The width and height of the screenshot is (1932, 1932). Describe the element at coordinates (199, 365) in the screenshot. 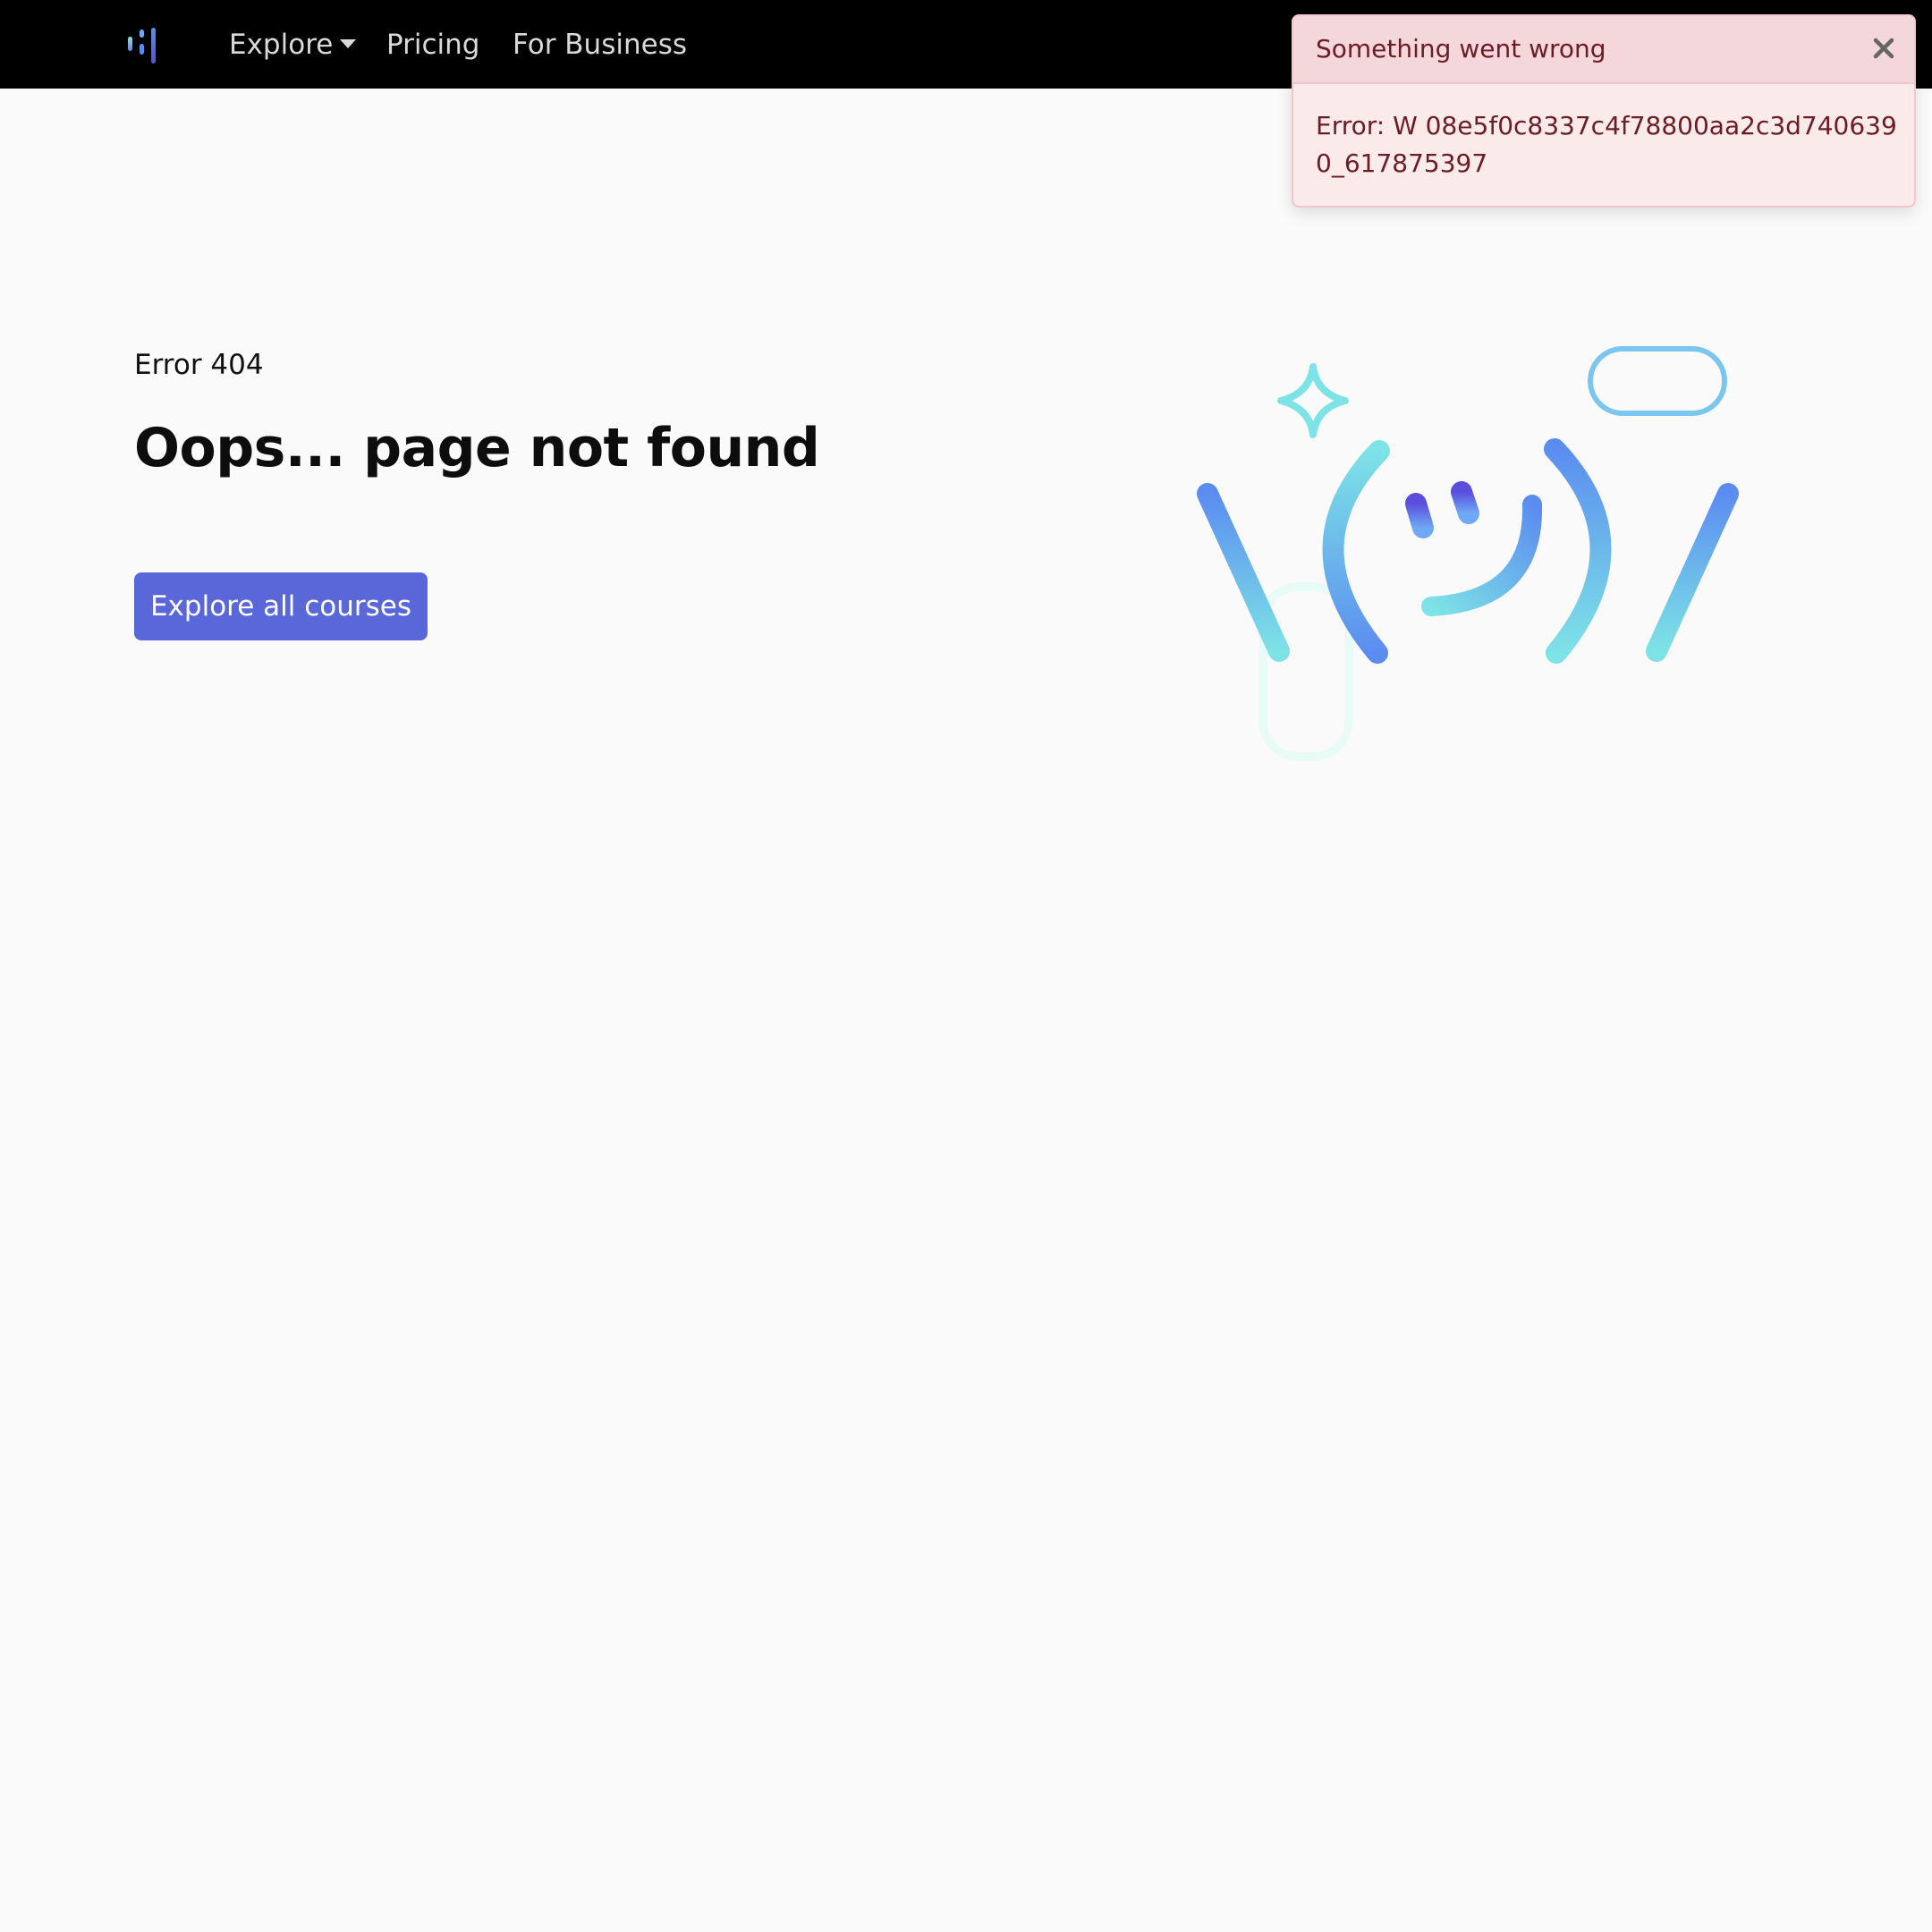

I see `error-code-label: Error 404` at that location.